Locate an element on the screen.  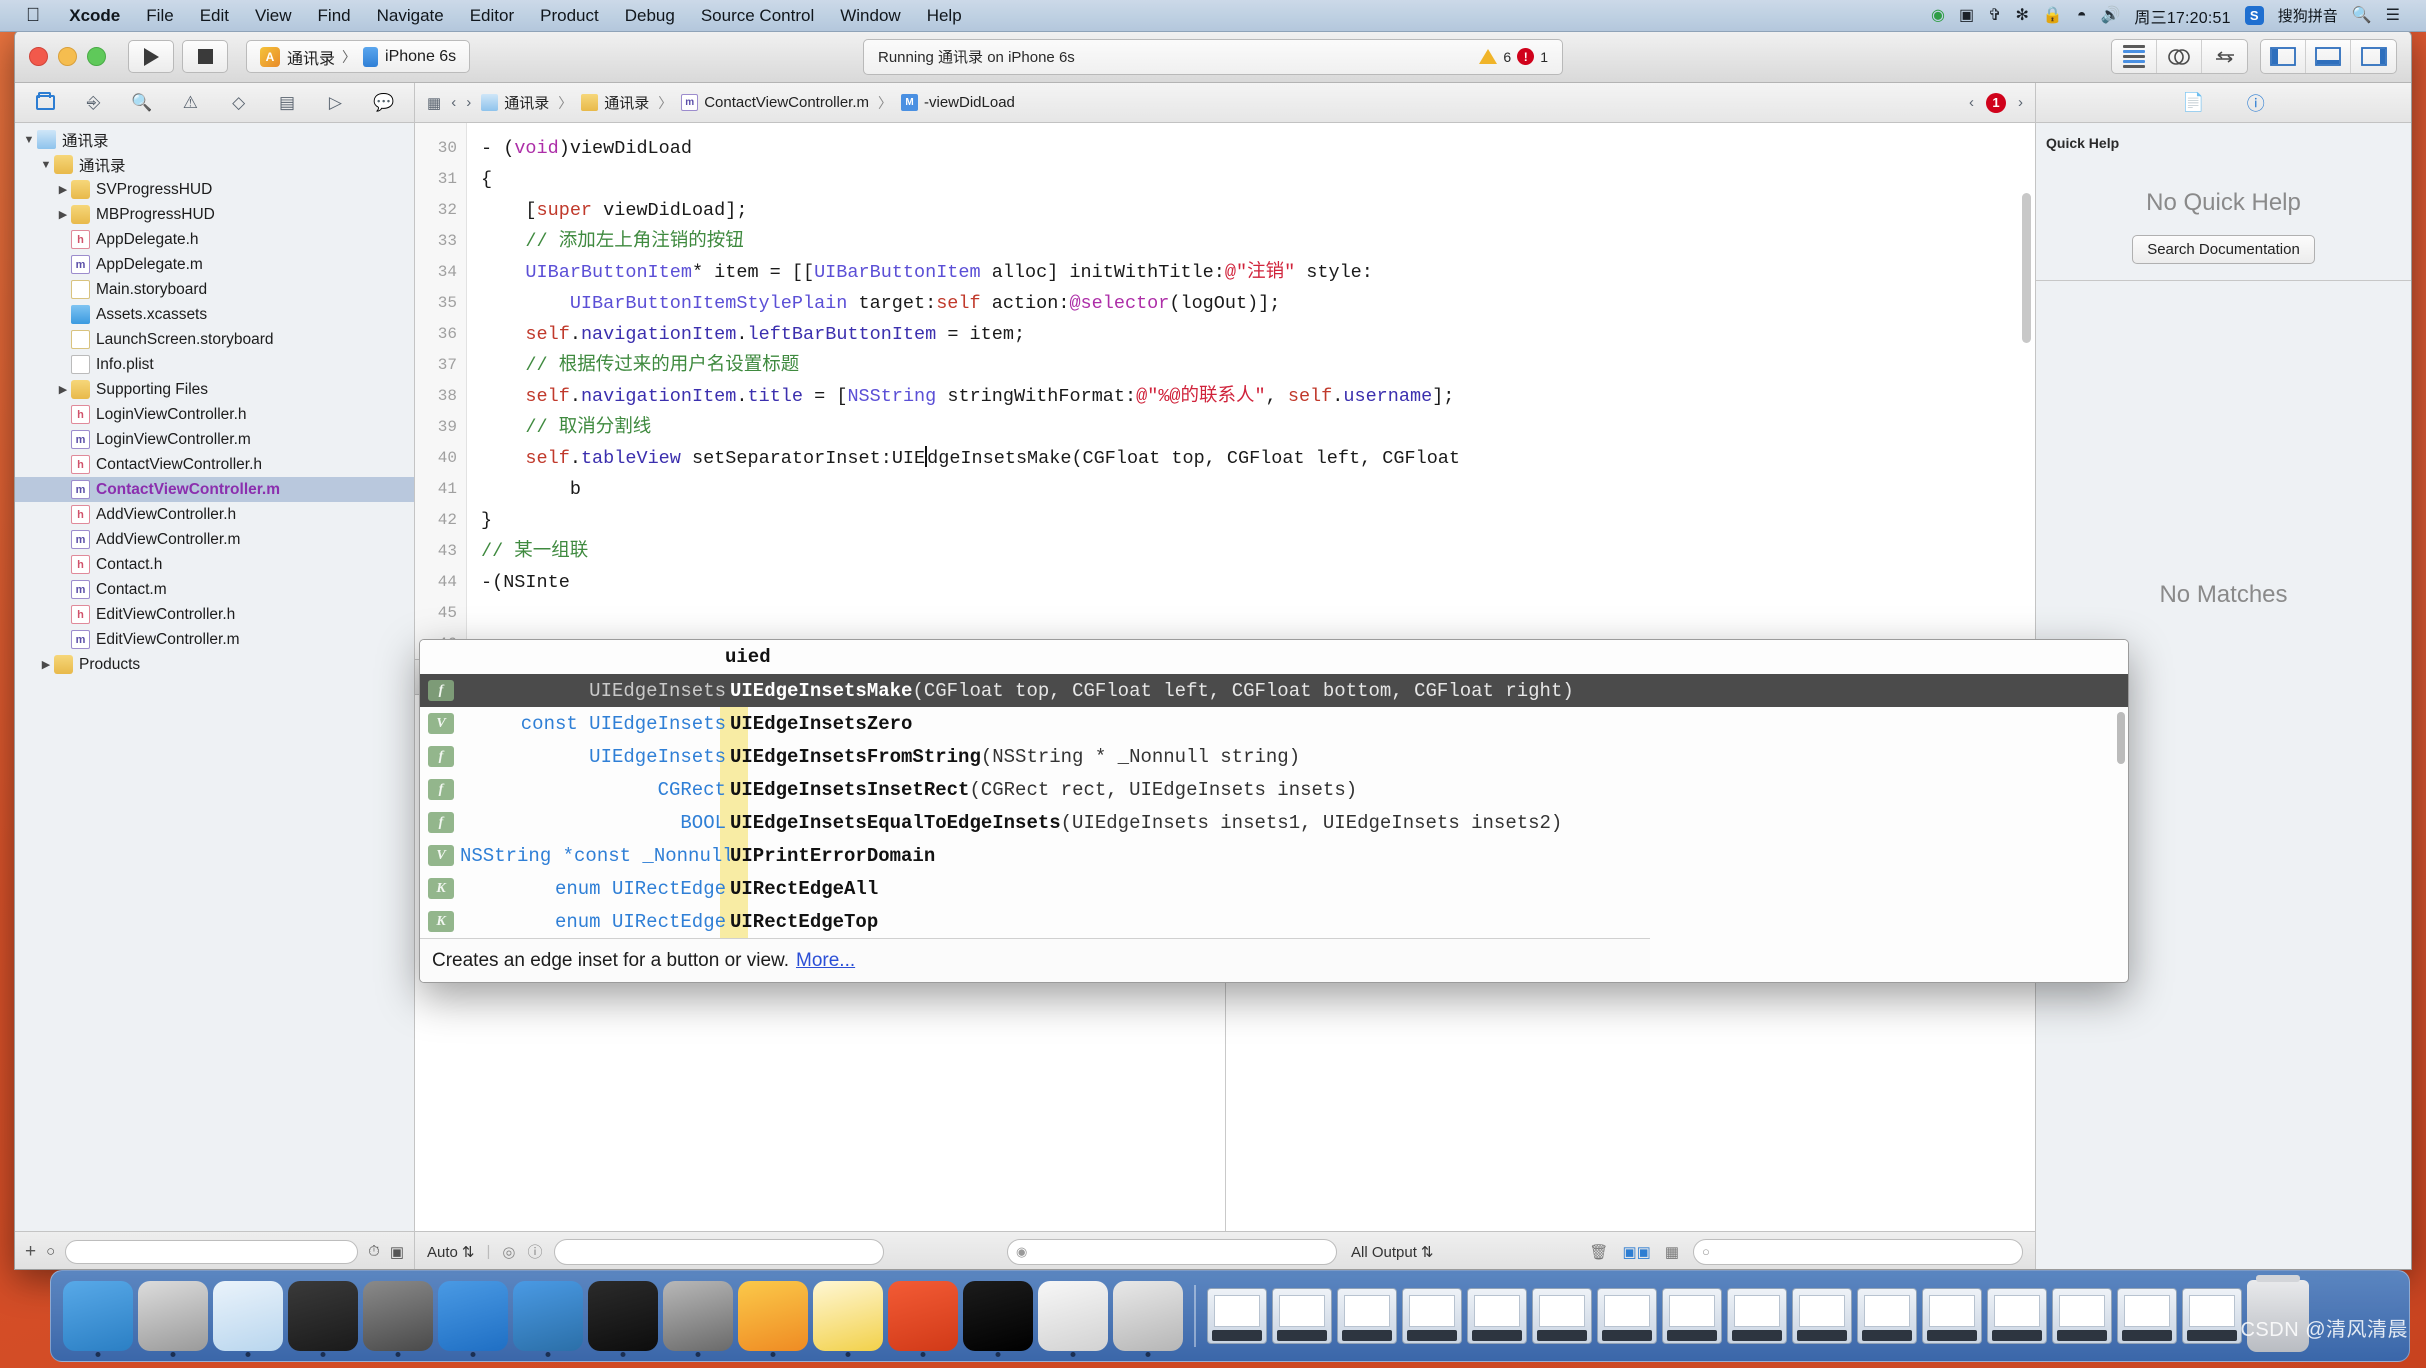
menu-editor: Editor is located at coordinates (492, 16).